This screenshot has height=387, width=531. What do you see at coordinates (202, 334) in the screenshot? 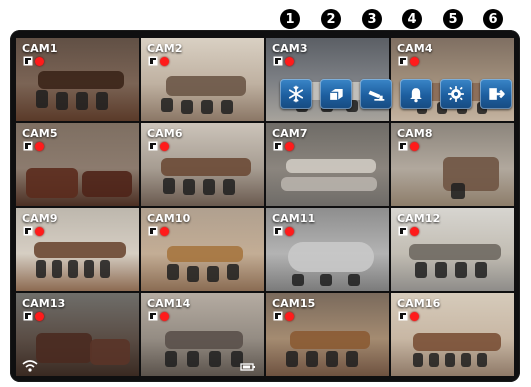
I see `camera-tile-14: CAM14` at bounding box center [202, 334].